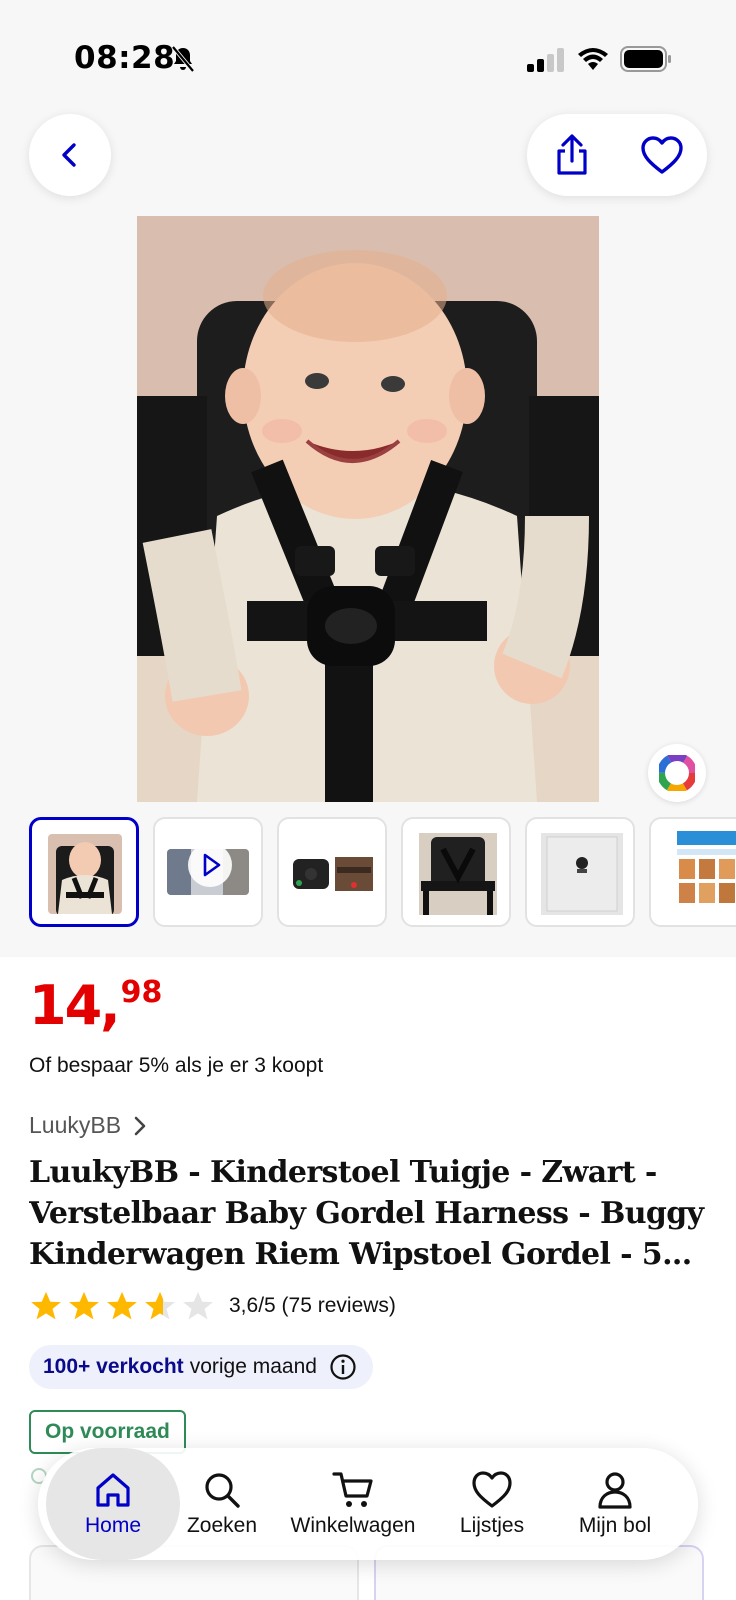 This screenshot has height=1600, width=736. What do you see at coordinates (222, 1490) in the screenshot?
I see `search-icon` at bounding box center [222, 1490].